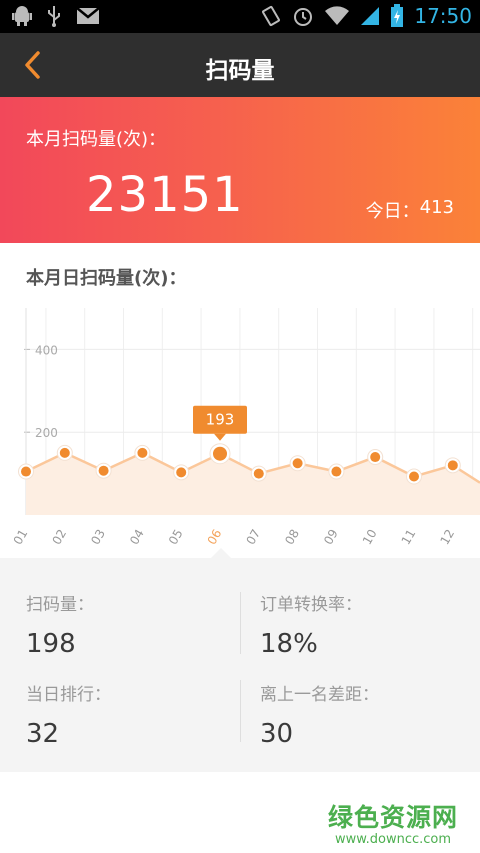 The image size is (480, 853). Describe the element at coordinates (22, 16) in the screenshot. I see `android-debug-icon` at that location.